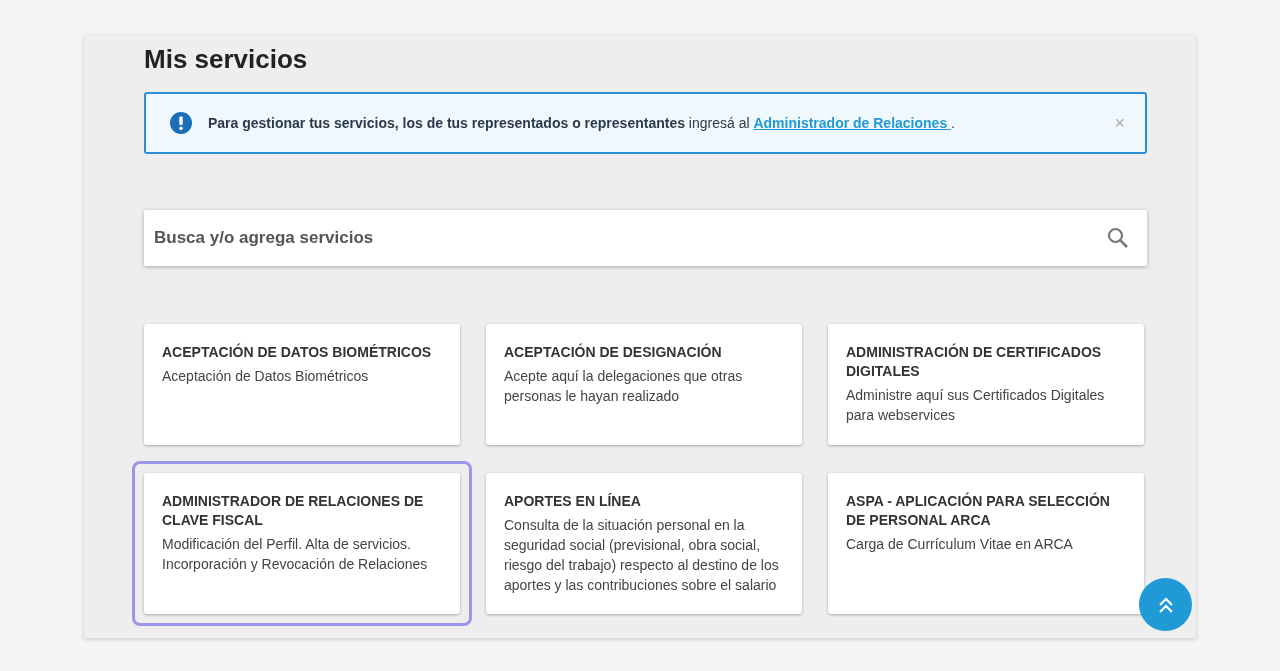  I want to click on service-description: Carga de Currículum Vitae en ARCA, so click(960, 544).